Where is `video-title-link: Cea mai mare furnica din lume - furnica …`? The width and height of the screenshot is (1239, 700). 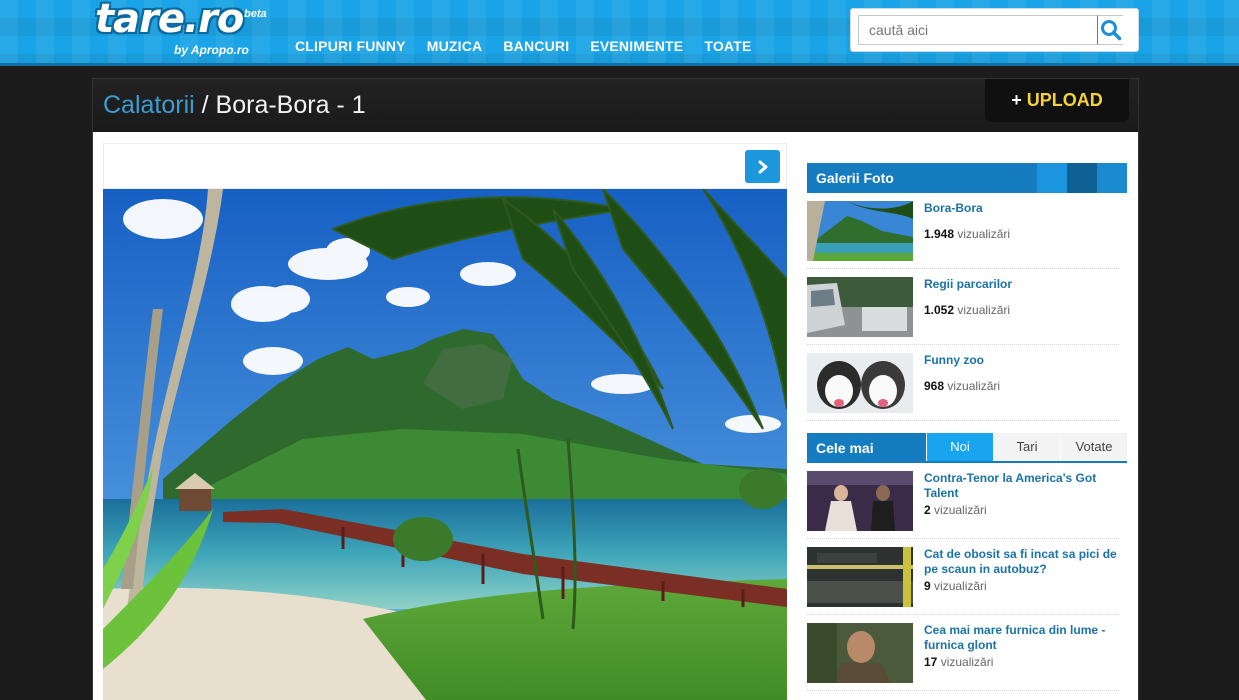
video-title-link: Cea mai mare furnica din lume - furnica … is located at coordinates (1021, 638).